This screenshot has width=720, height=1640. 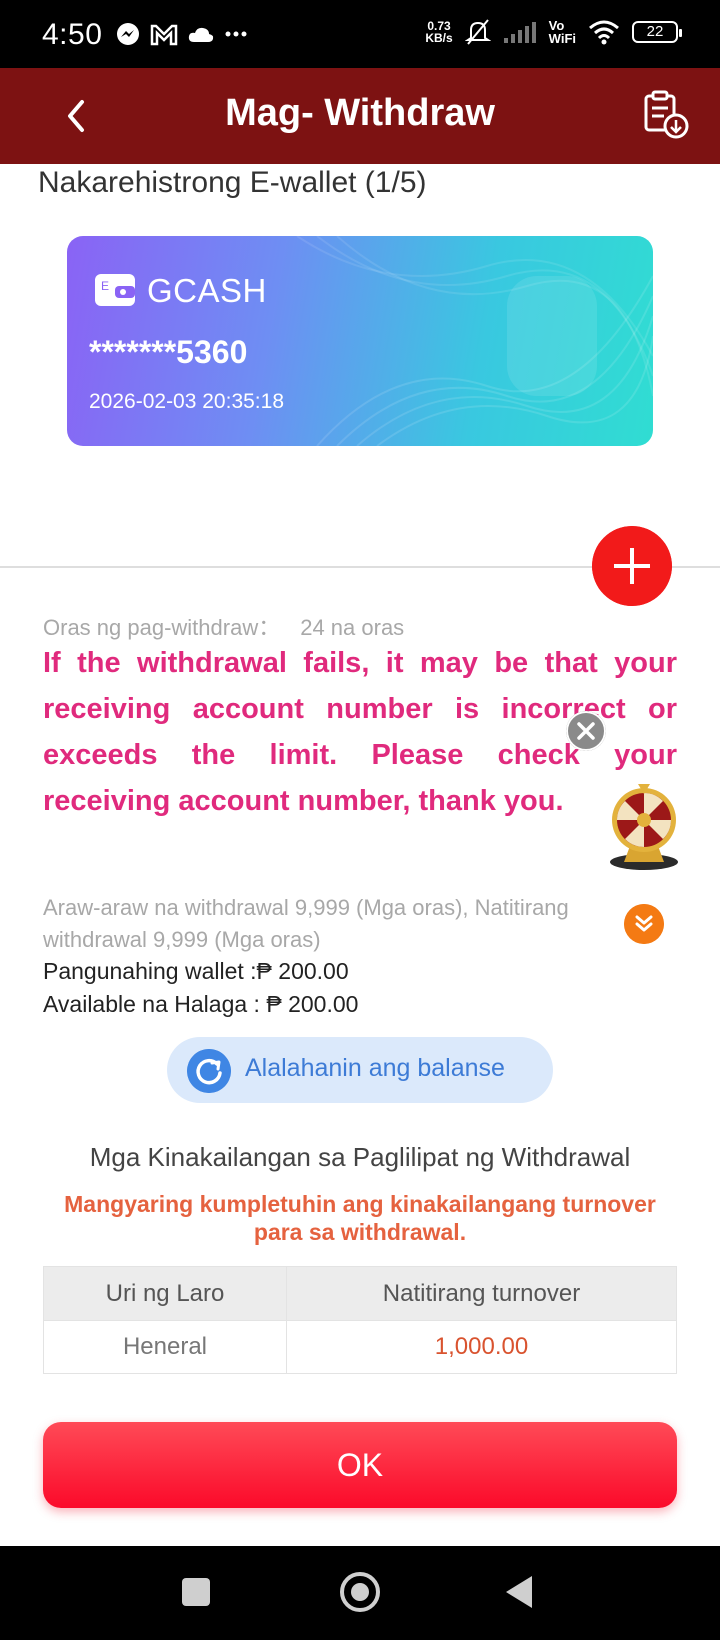 What do you see at coordinates (439, 38) in the screenshot?
I see `net-speed-unit: KB/s` at bounding box center [439, 38].